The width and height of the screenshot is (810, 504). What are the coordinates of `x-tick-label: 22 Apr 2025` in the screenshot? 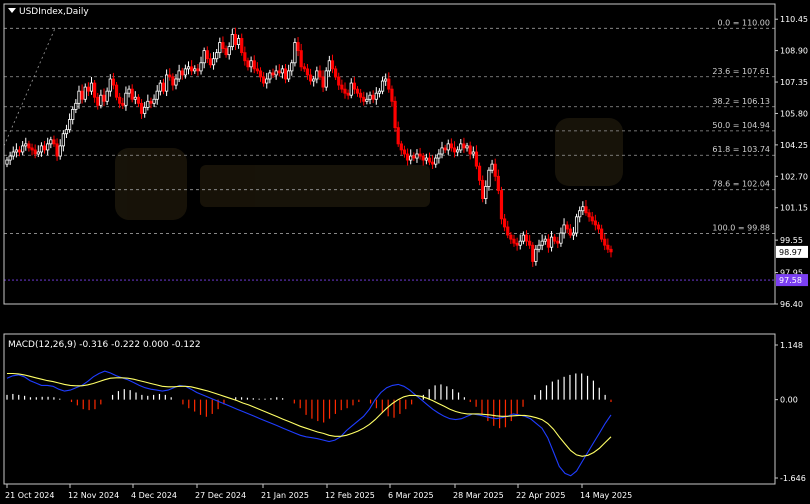 It's located at (540, 495).